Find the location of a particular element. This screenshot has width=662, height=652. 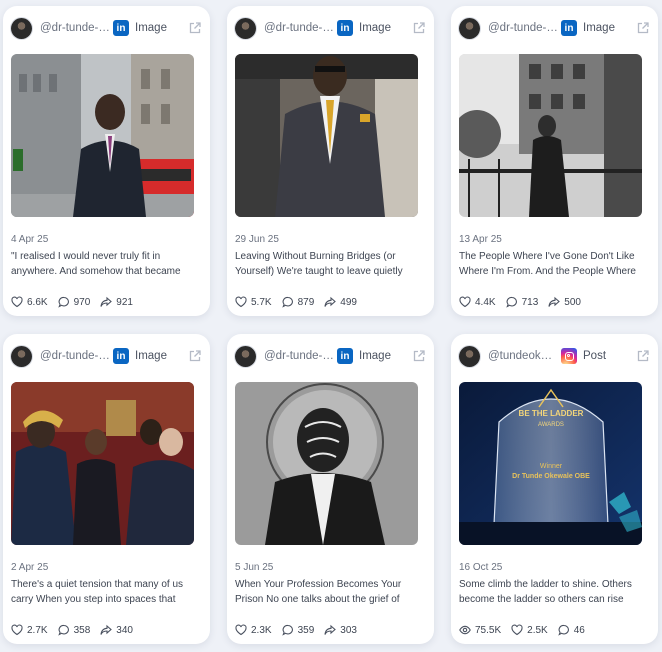

shares-stat: 500 is located at coordinates (564, 302).